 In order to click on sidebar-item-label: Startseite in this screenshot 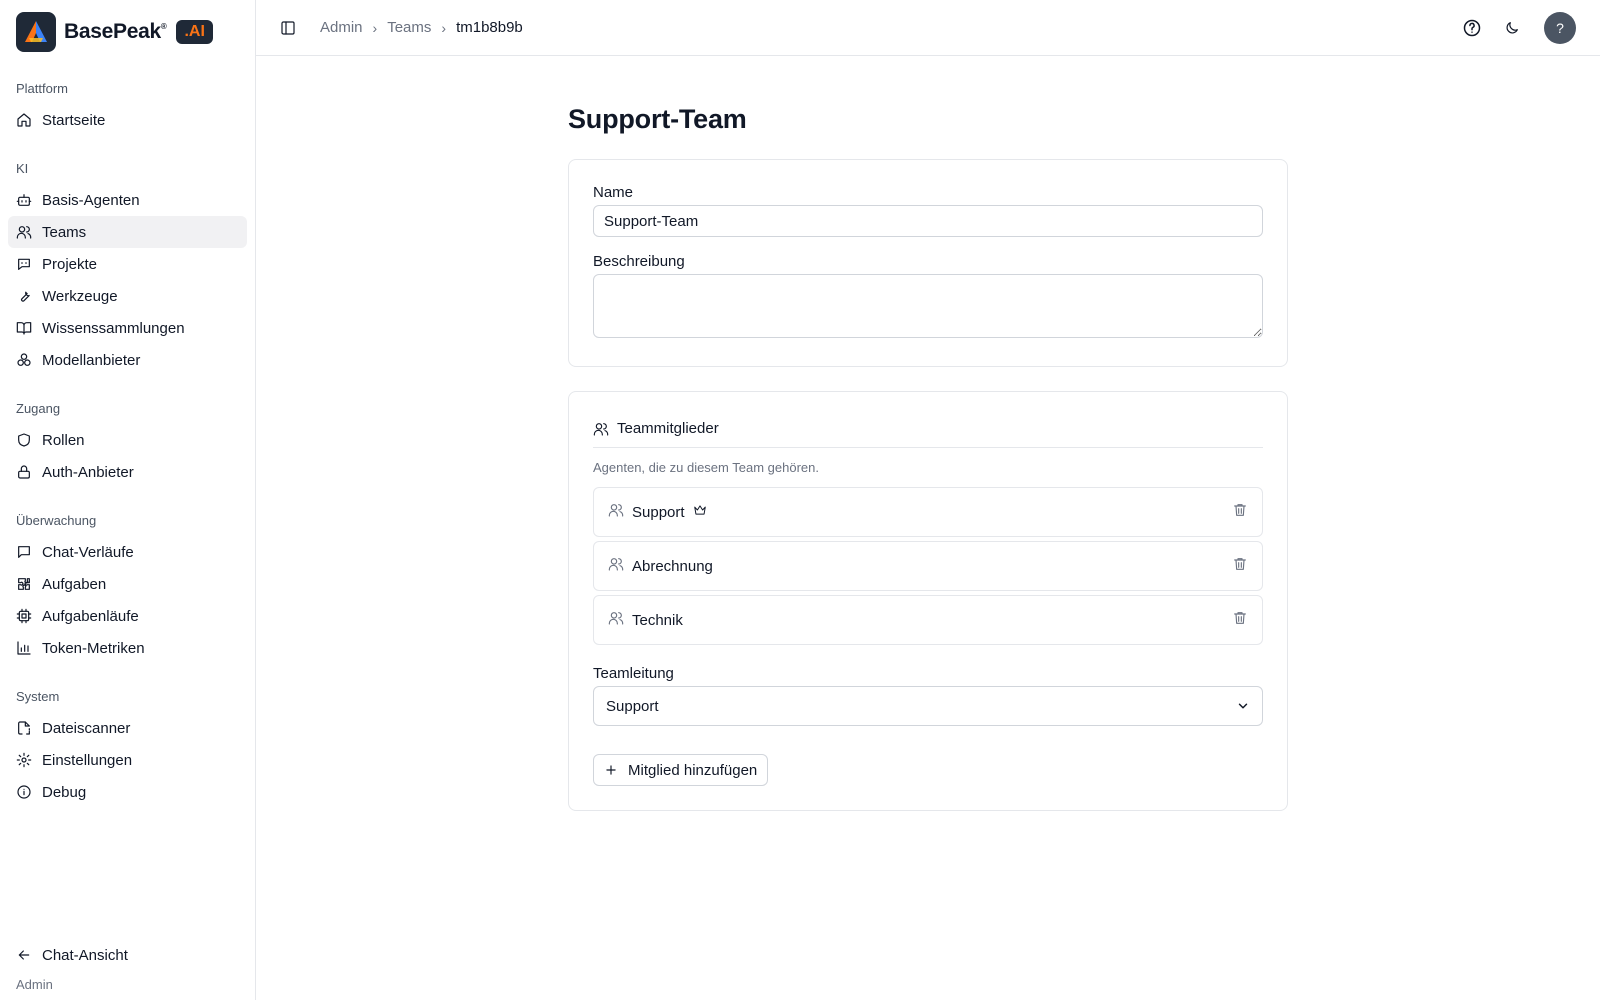, I will do `click(74, 120)`.